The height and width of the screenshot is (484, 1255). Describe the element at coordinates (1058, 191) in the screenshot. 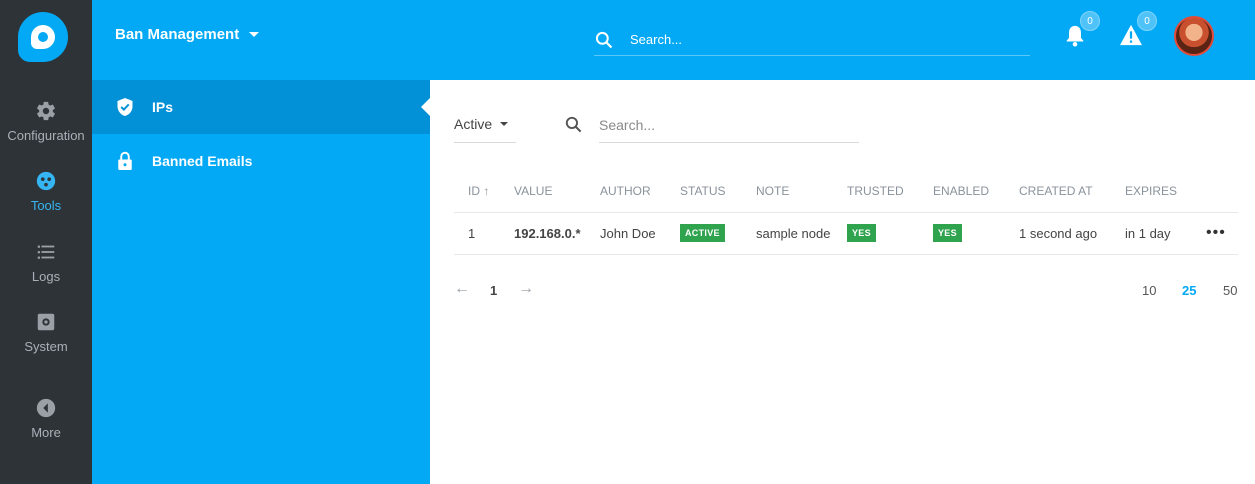

I see `column-header-created-at: CREATED AT` at that location.